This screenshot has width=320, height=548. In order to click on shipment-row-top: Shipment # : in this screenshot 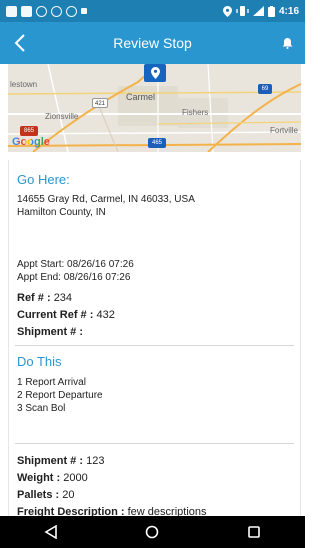, I will do `click(50, 332)`.